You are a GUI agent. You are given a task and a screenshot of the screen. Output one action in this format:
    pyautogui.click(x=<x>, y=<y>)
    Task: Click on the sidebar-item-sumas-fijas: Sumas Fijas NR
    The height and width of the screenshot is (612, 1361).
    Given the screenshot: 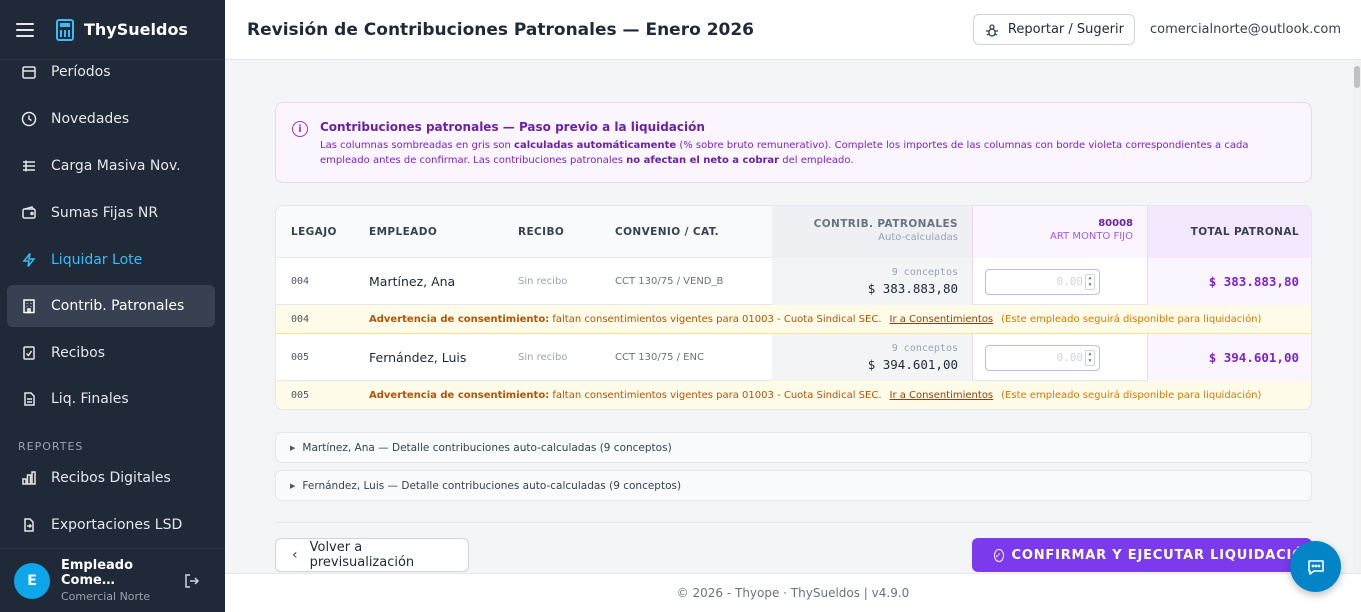 What is the action you would take?
    pyautogui.click(x=111, y=213)
    